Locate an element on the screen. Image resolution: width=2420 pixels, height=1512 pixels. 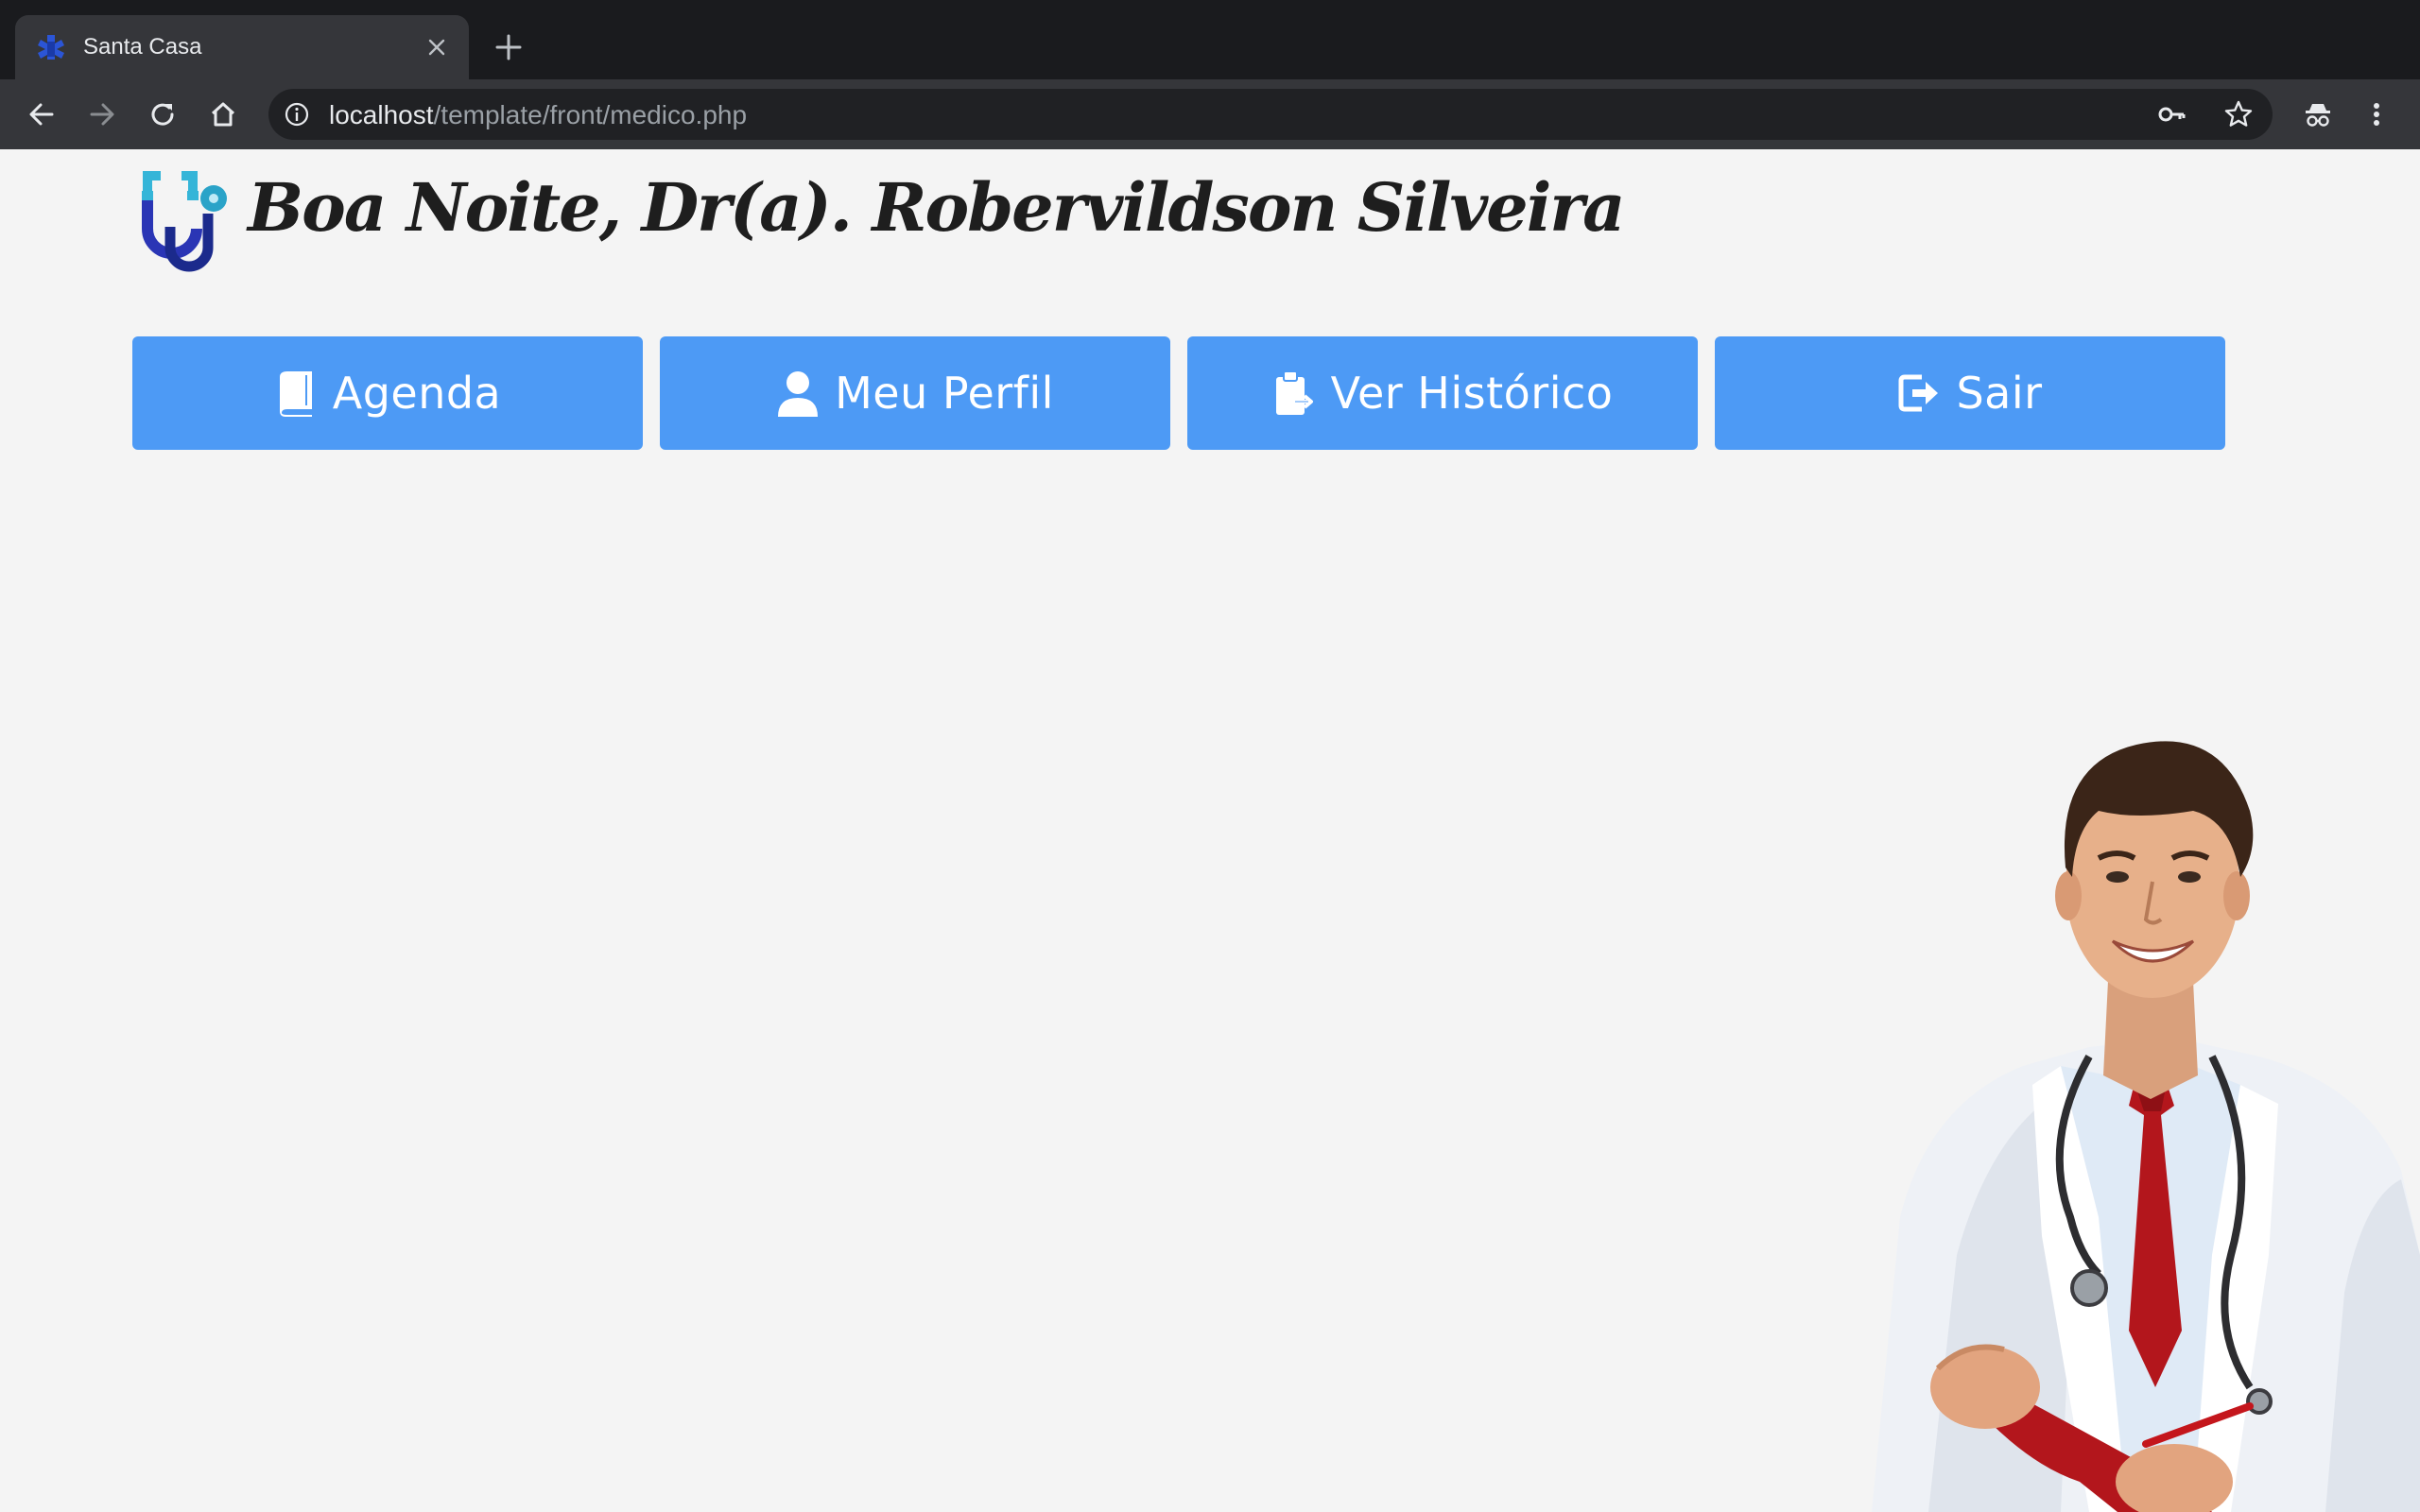
close-icon is located at coordinates (437, 47).